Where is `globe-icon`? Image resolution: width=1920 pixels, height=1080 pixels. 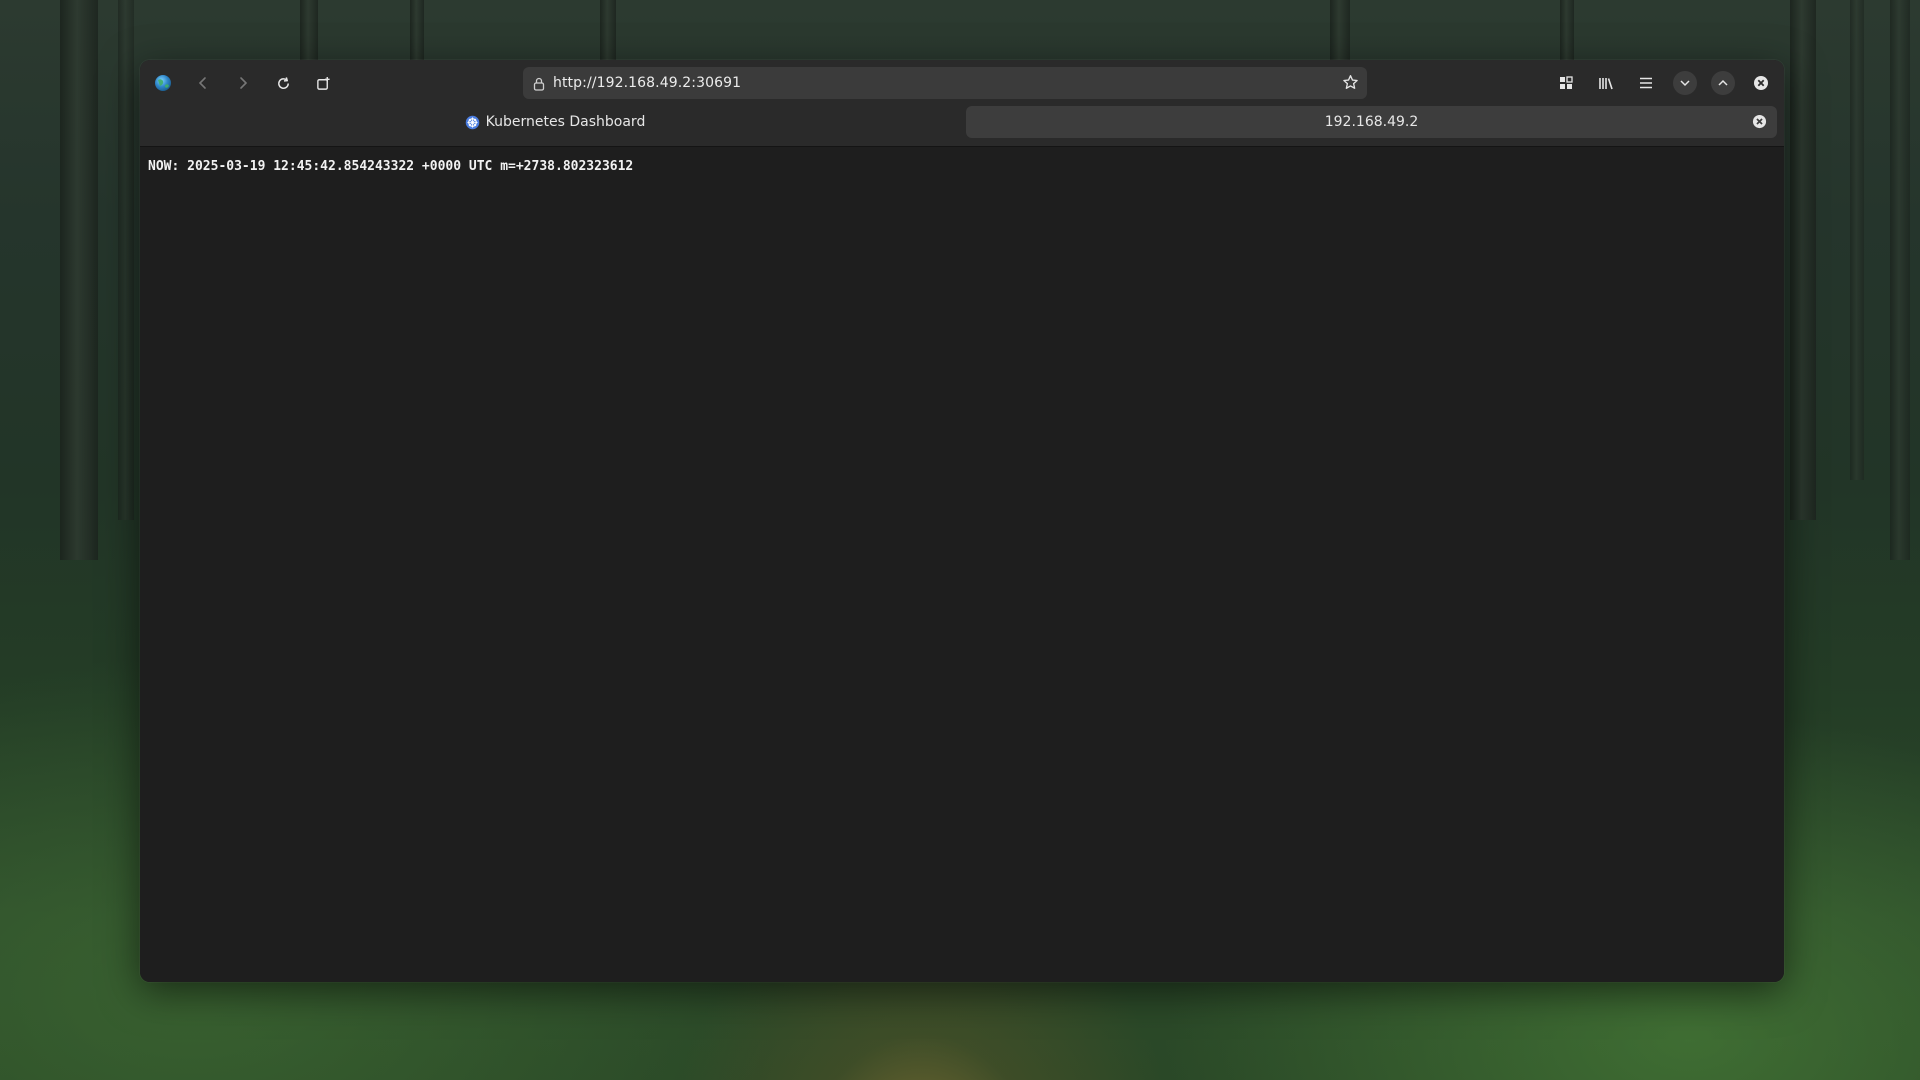 globe-icon is located at coordinates (163, 83).